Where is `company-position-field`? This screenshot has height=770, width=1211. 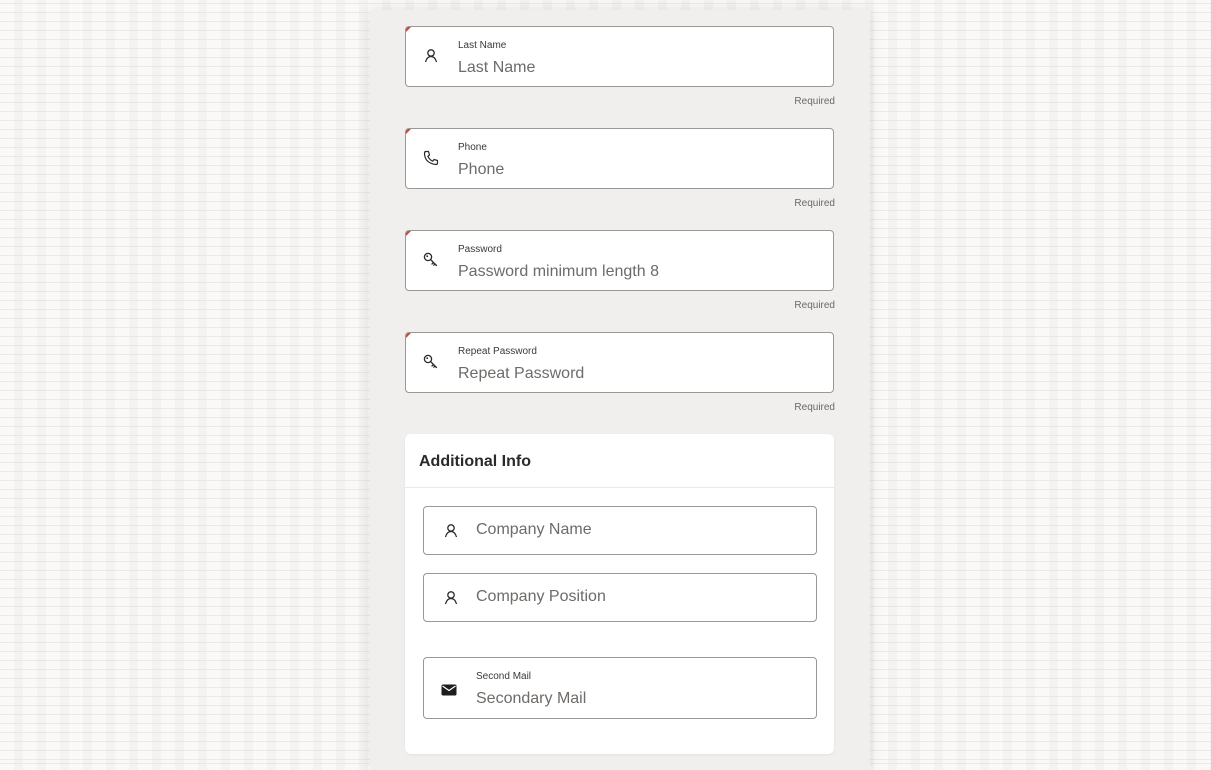 company-position-field is located at coordinates (620, 597).